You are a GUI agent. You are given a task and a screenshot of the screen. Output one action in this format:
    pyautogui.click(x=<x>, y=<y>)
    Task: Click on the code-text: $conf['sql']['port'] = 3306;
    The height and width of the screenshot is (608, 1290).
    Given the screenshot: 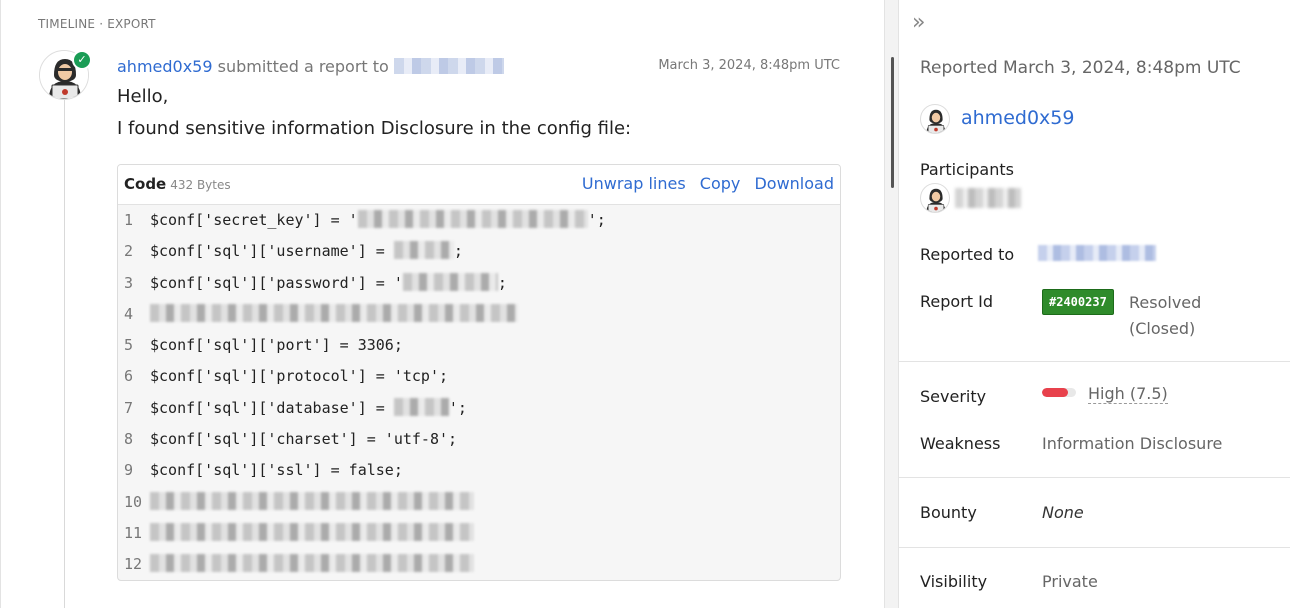 What is the action you would take?
    pyautogui.click(x=276, y=345)
    